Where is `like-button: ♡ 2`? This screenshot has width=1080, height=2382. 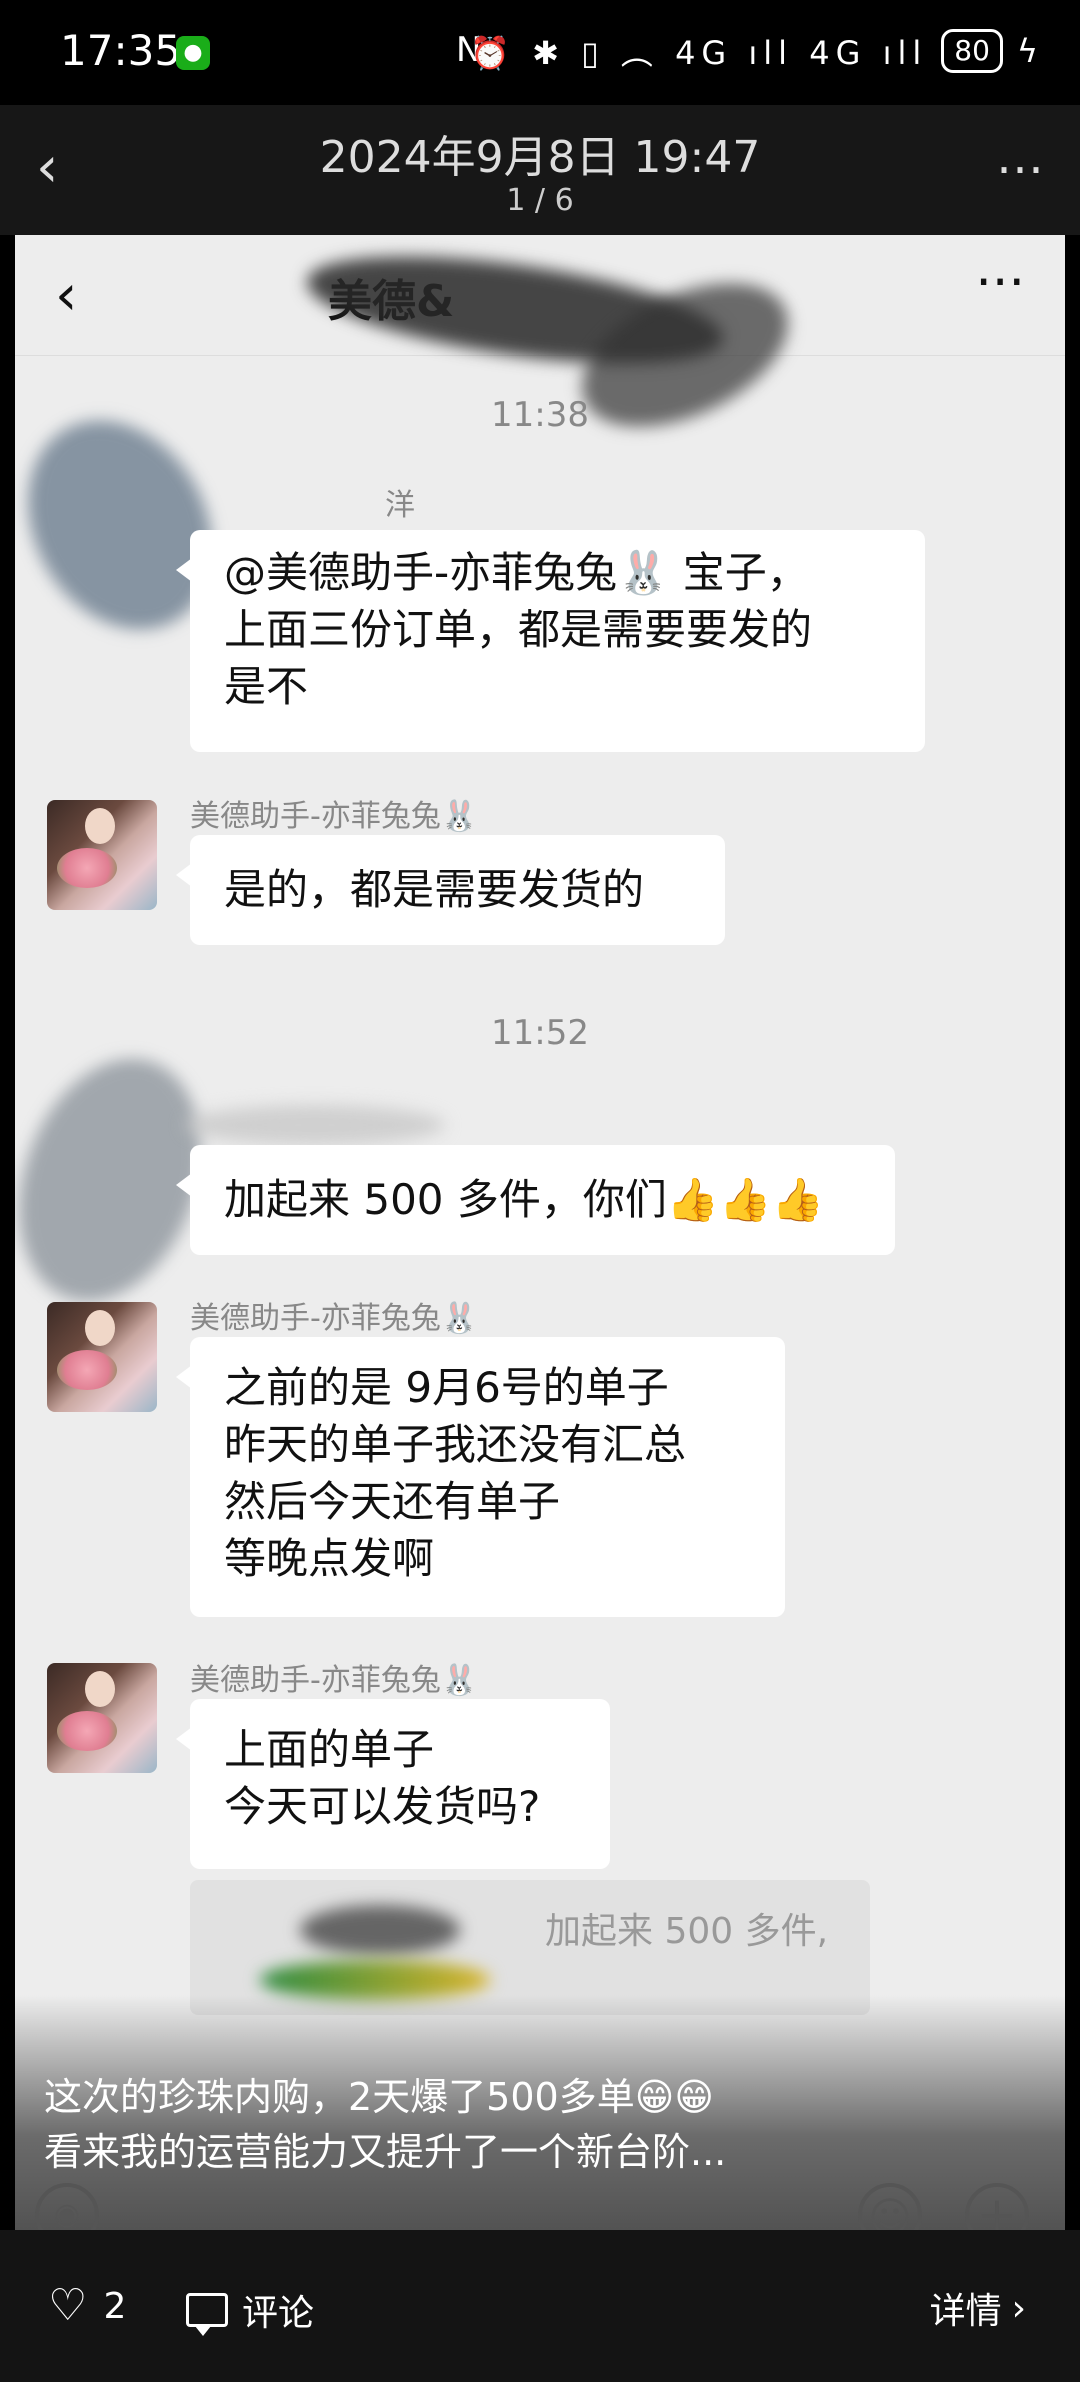
like-button: ♡ 2 is located at coordinates (87, 2306).